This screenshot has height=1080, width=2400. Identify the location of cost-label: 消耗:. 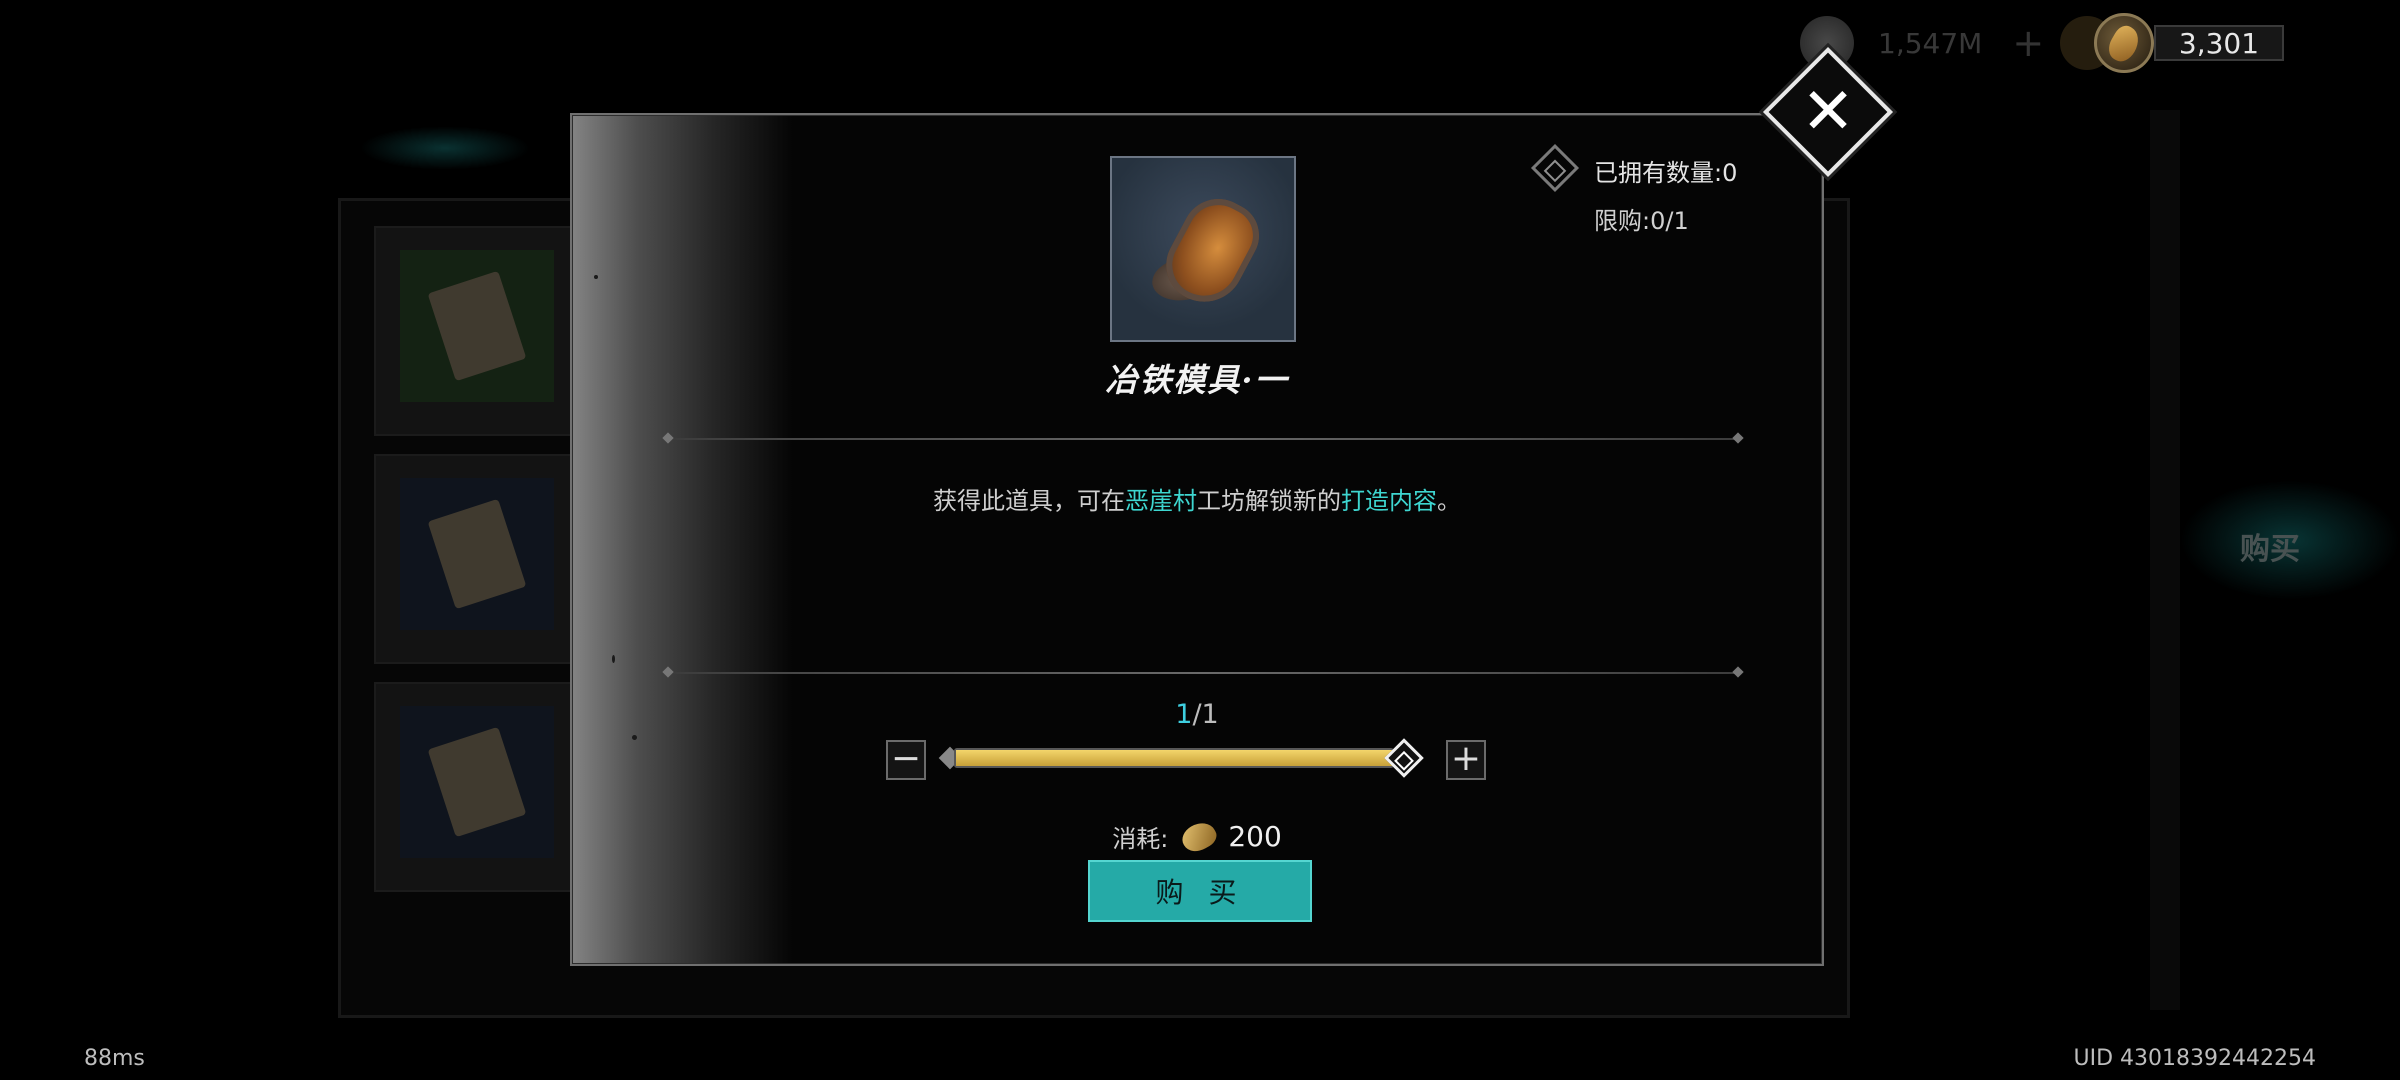
(1140, 839).